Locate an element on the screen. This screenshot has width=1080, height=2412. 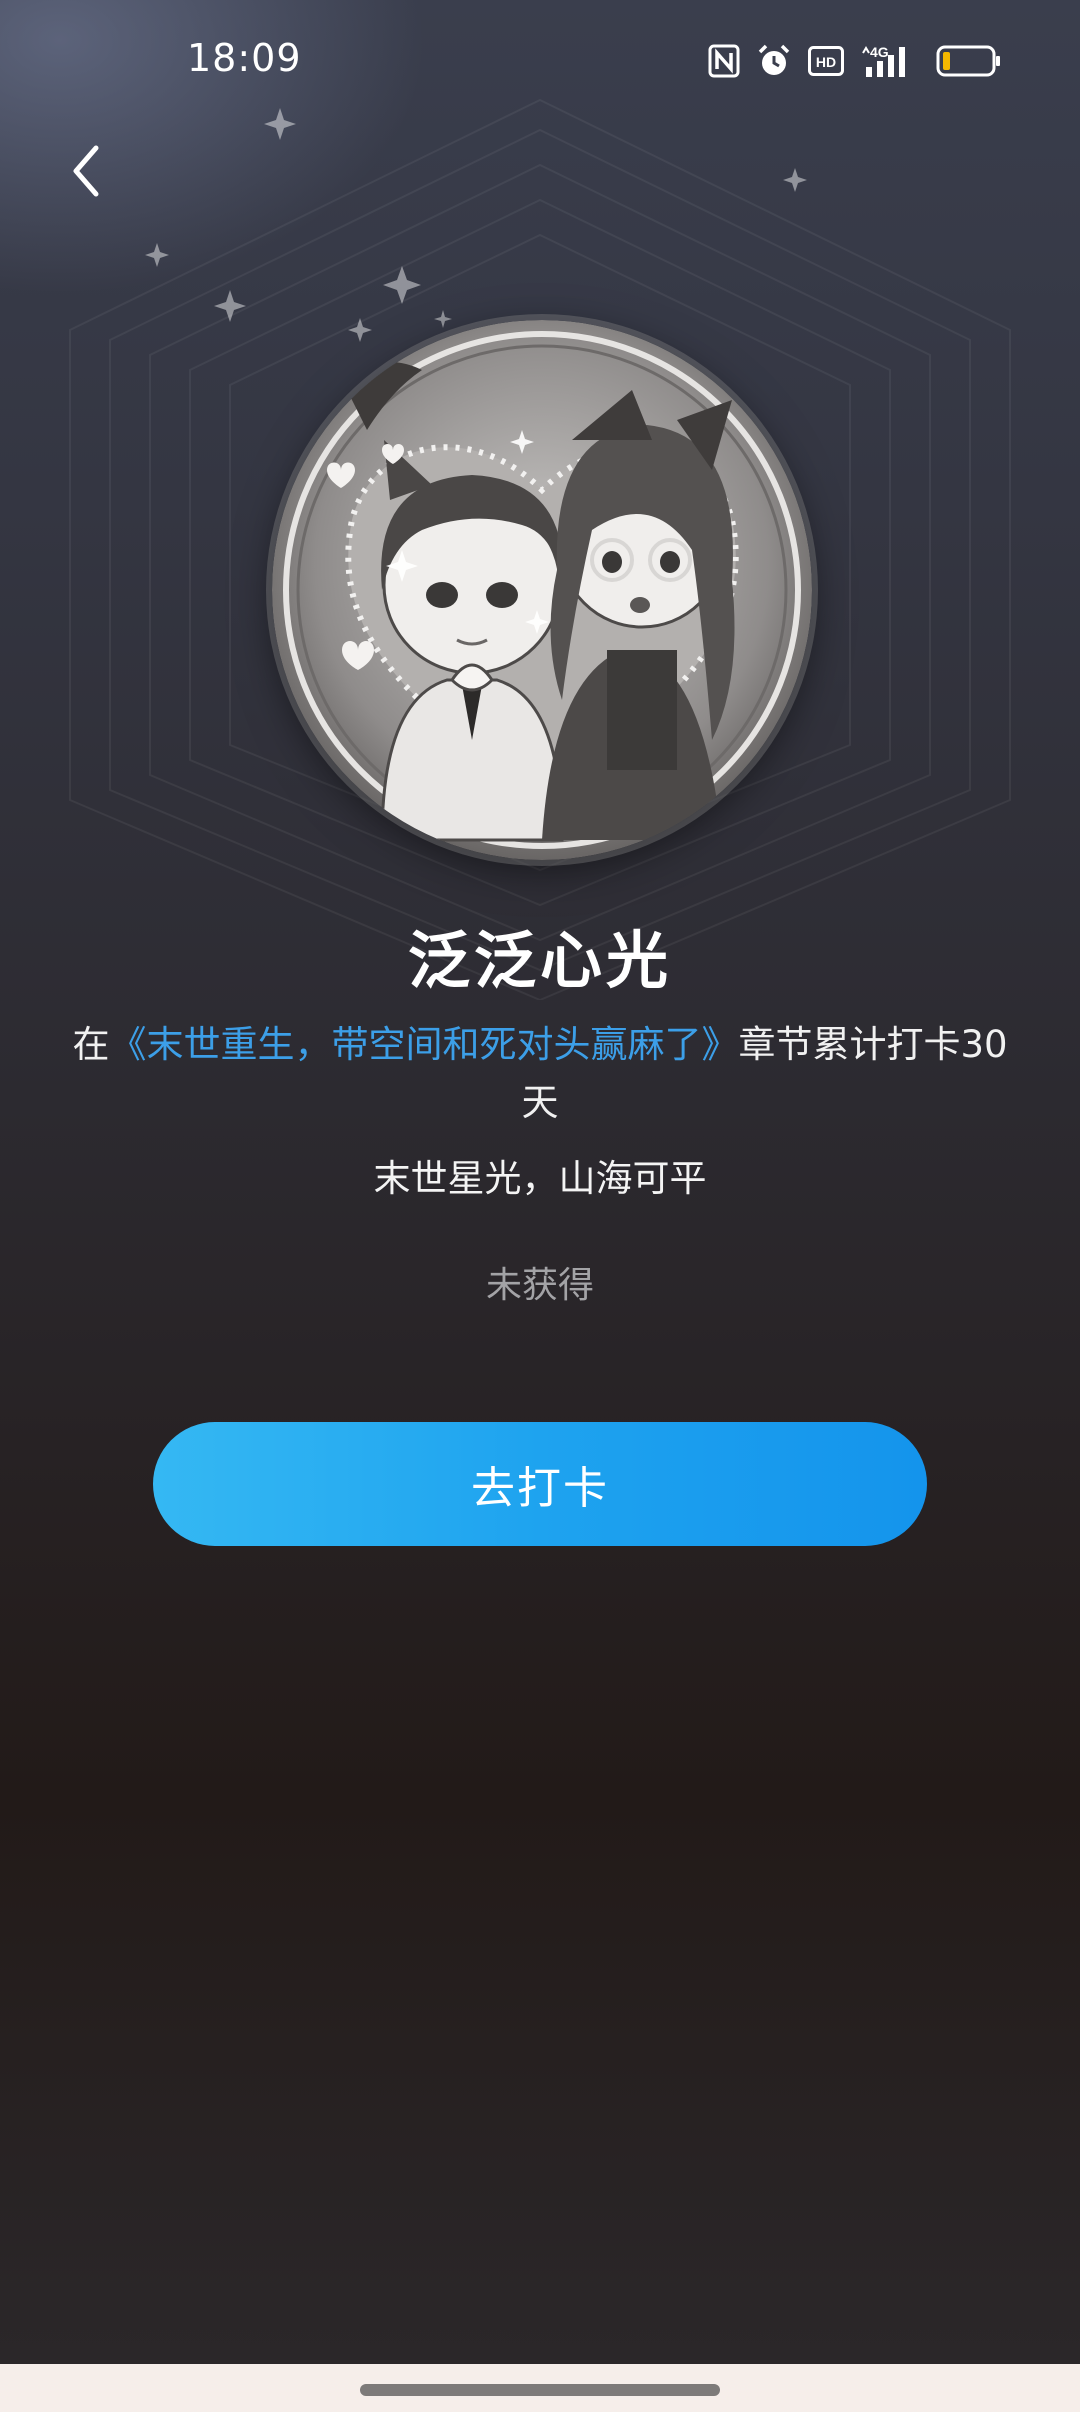
book-title-link: 《末世重生，带空间和死对头赢麻了》 is located at coordinates (423, 1044).